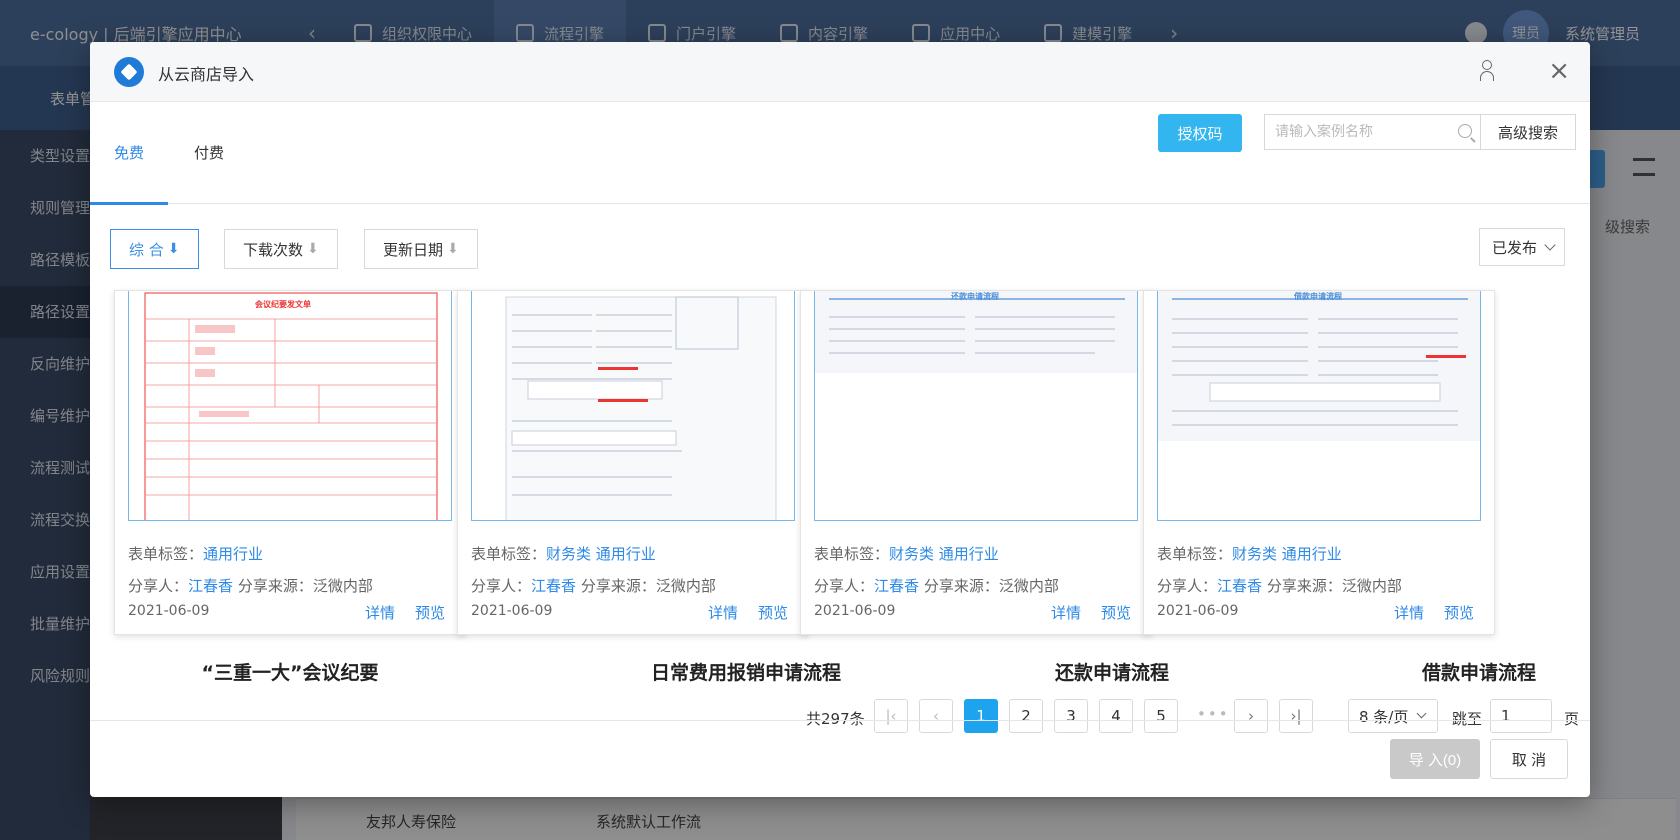  Describe the element at coordinates (1111, 673) in the screenshot. I see `card-name: 还款申请流程` at that location.